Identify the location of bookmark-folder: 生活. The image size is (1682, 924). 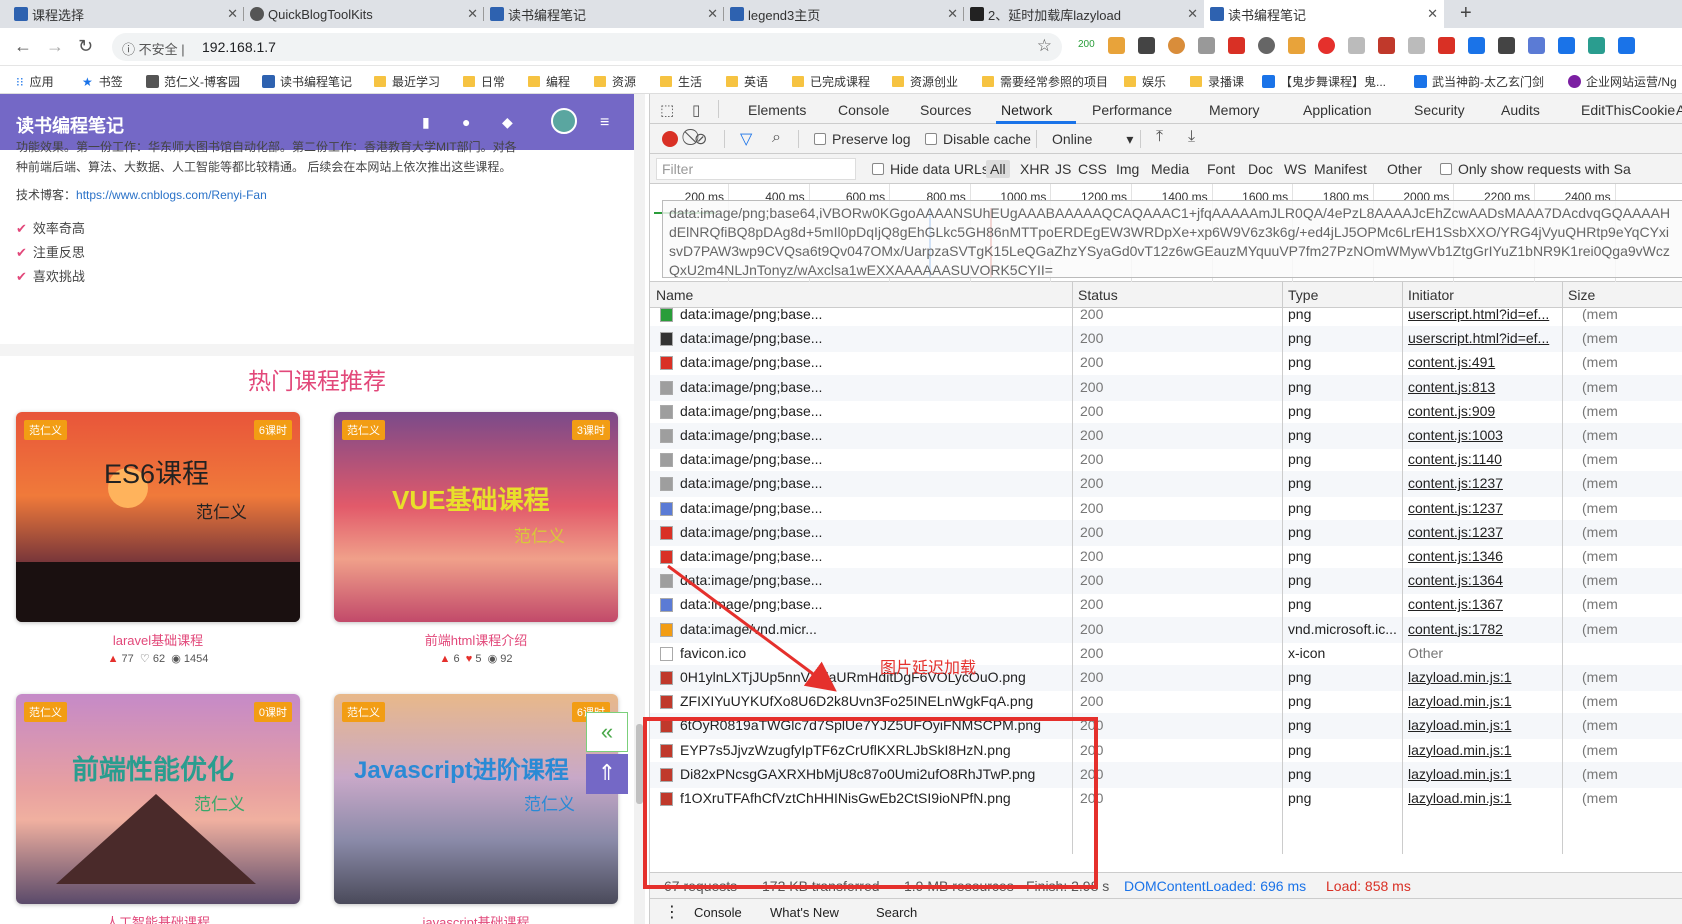
(681, 81).